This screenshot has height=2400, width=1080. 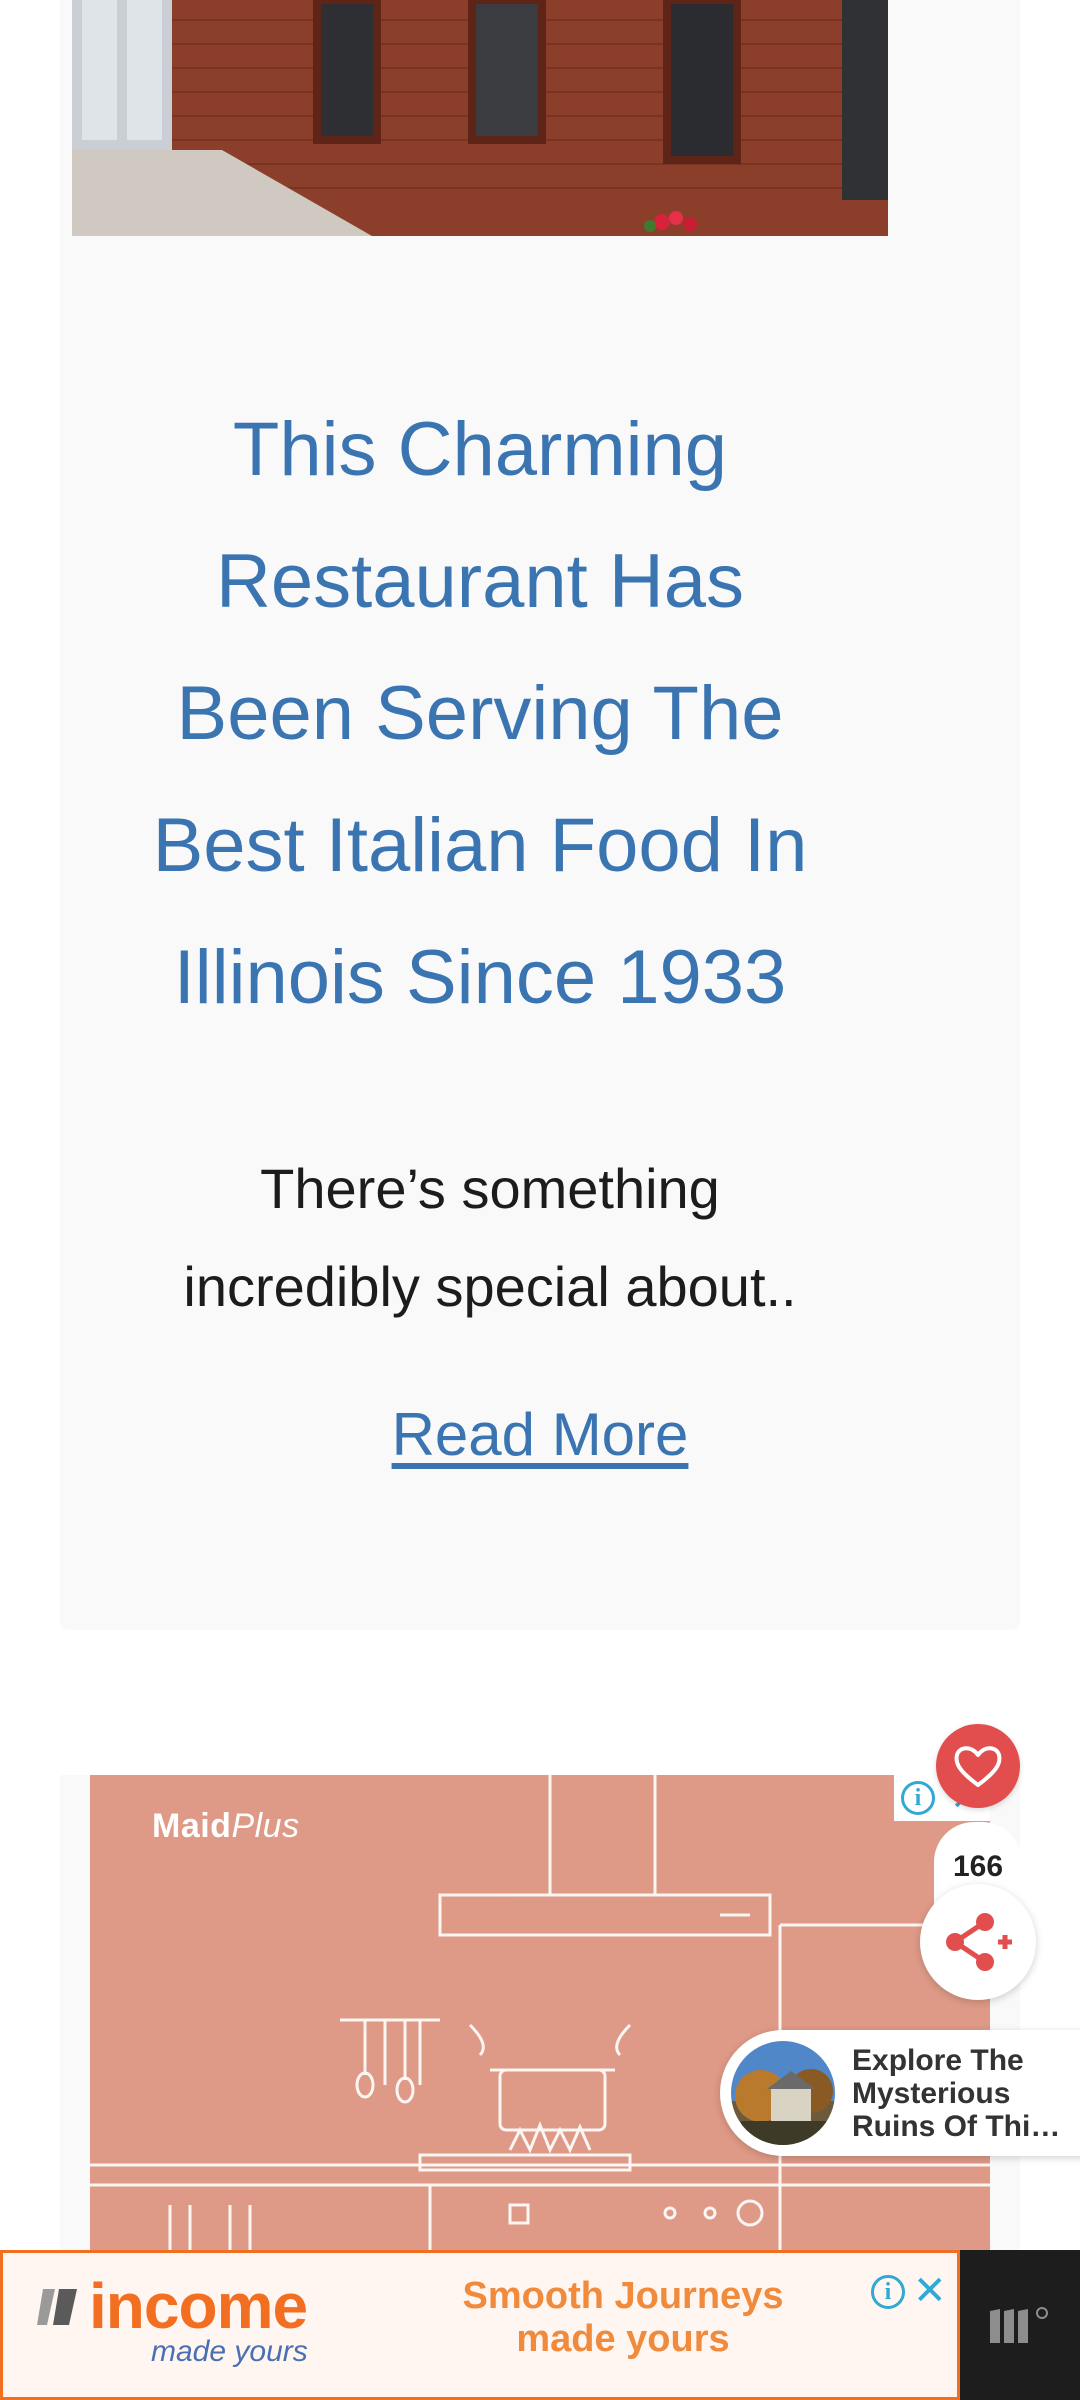 I want to click on income-logo-word: income, so click(x=198, y=2306).